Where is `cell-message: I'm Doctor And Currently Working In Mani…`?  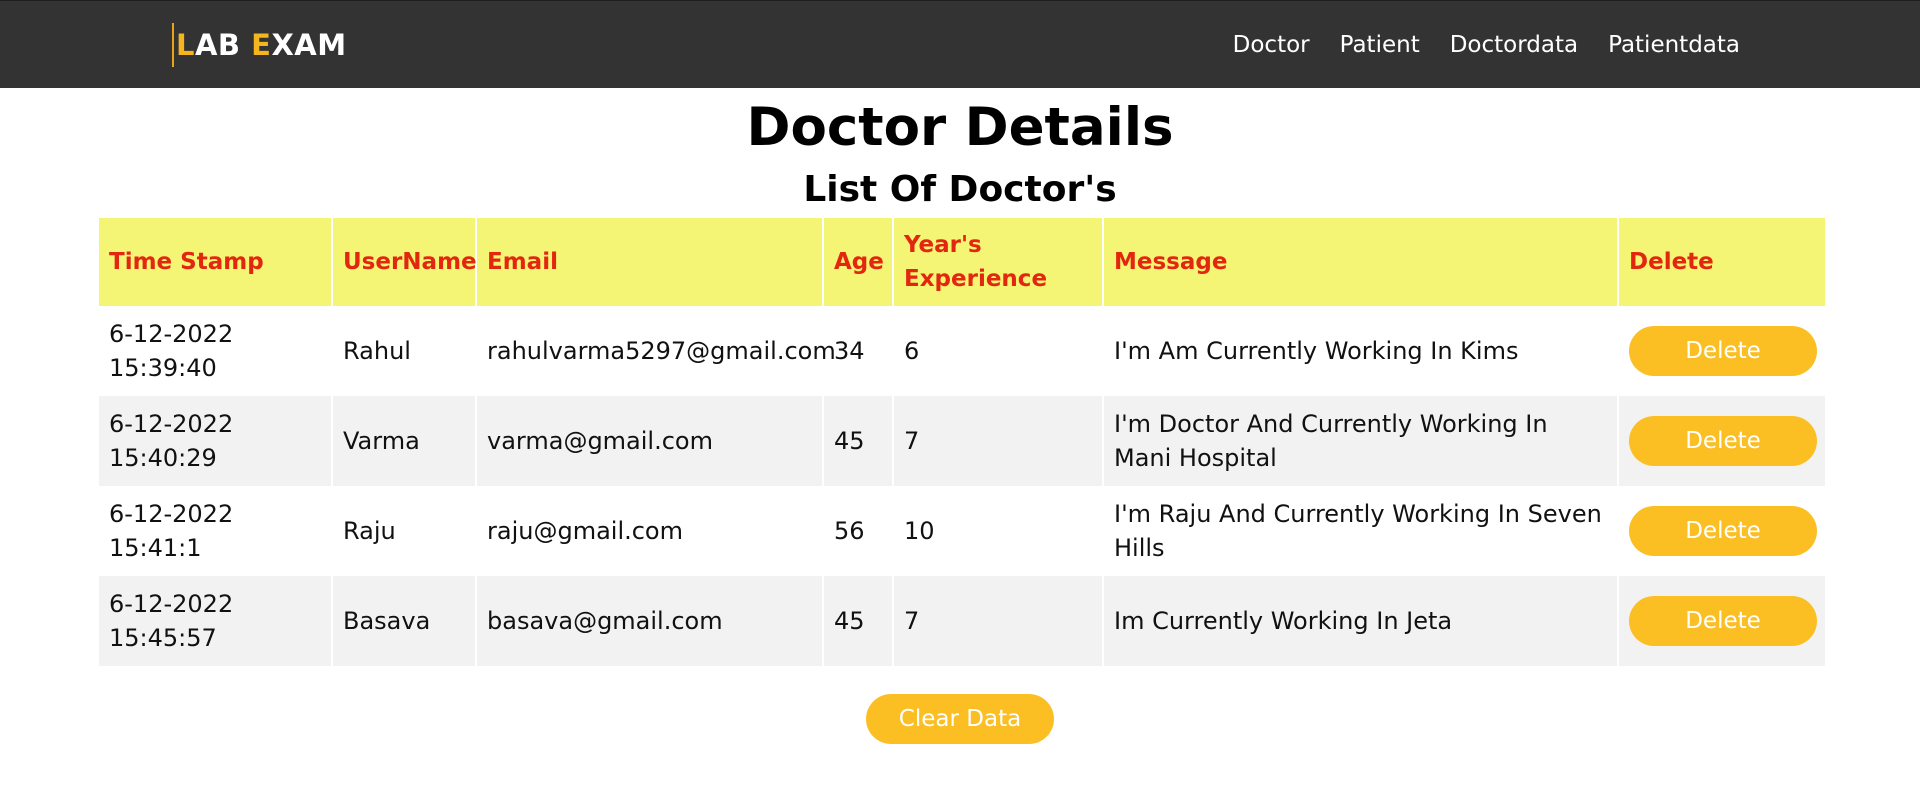
cell-message: I'm Doctor And Currently Working In Mani… is located at coordinates (1360, 441).